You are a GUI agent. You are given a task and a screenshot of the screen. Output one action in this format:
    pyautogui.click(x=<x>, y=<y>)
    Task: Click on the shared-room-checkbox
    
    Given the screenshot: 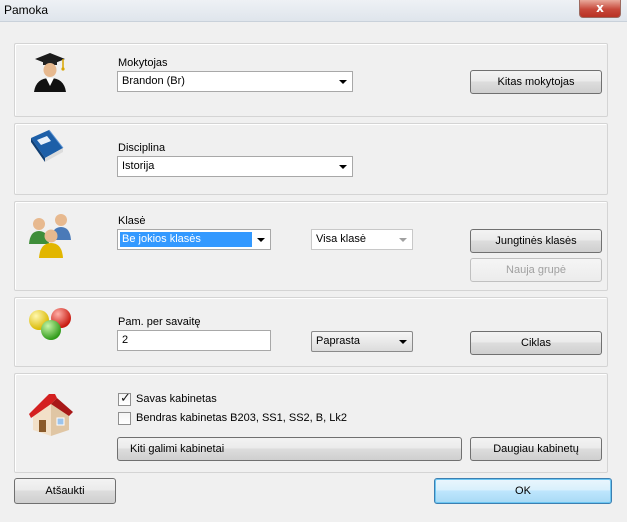 What is the action you would take?
    pyautogui.click(x=124, y=418)
    